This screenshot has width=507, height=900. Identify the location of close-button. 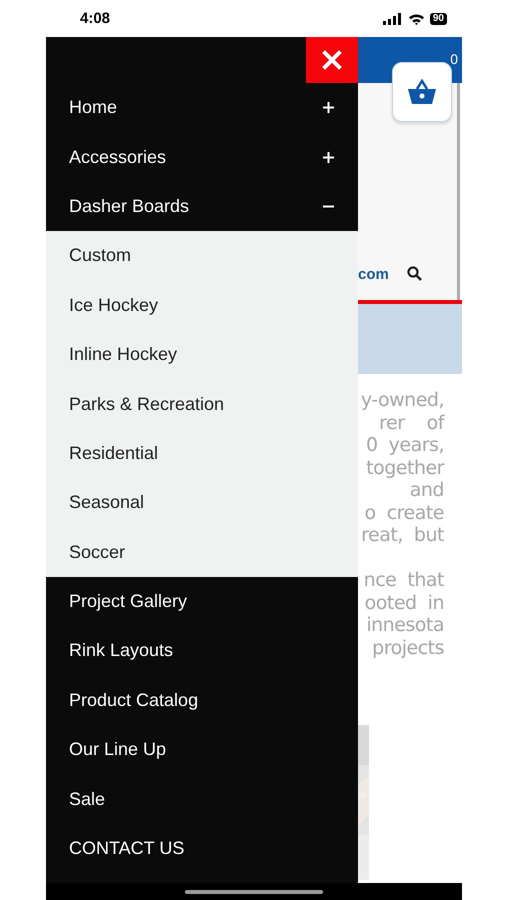
(332, 60).